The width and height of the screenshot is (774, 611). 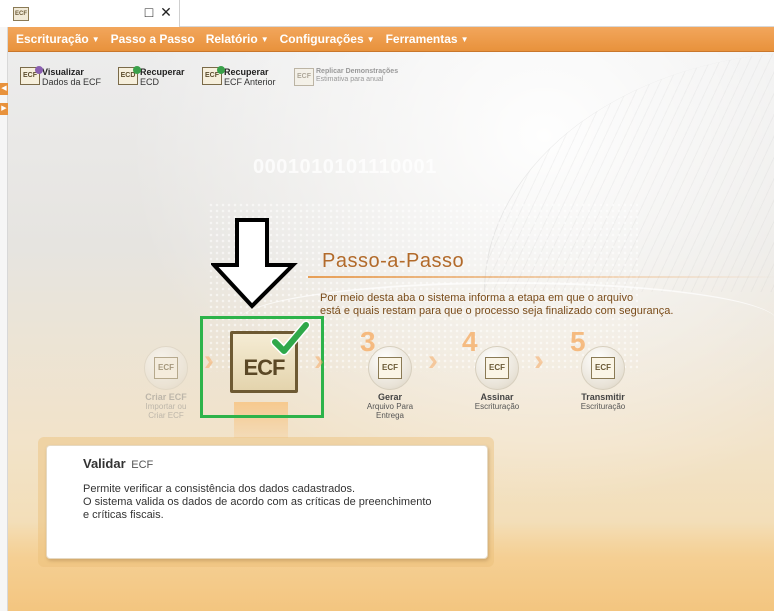 I want to click on menu-relatorio: Relatório ▼, so click(x=237, y=39).